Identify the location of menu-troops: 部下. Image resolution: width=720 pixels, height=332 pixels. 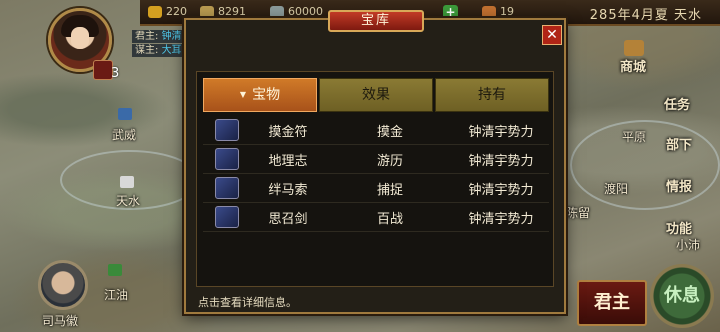
(679, 143).